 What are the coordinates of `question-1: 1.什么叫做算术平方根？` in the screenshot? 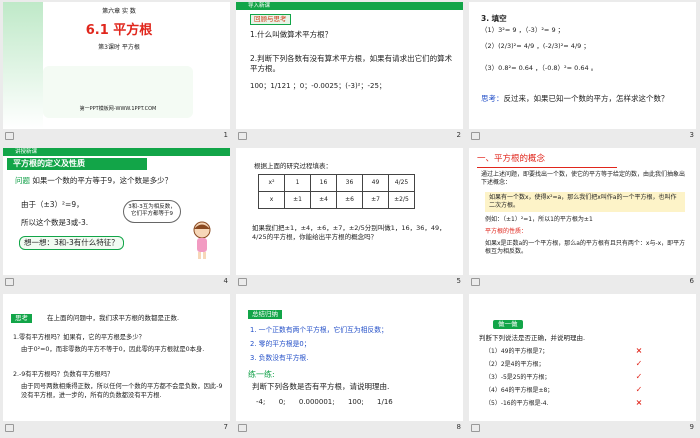 It's located at (291, 34).